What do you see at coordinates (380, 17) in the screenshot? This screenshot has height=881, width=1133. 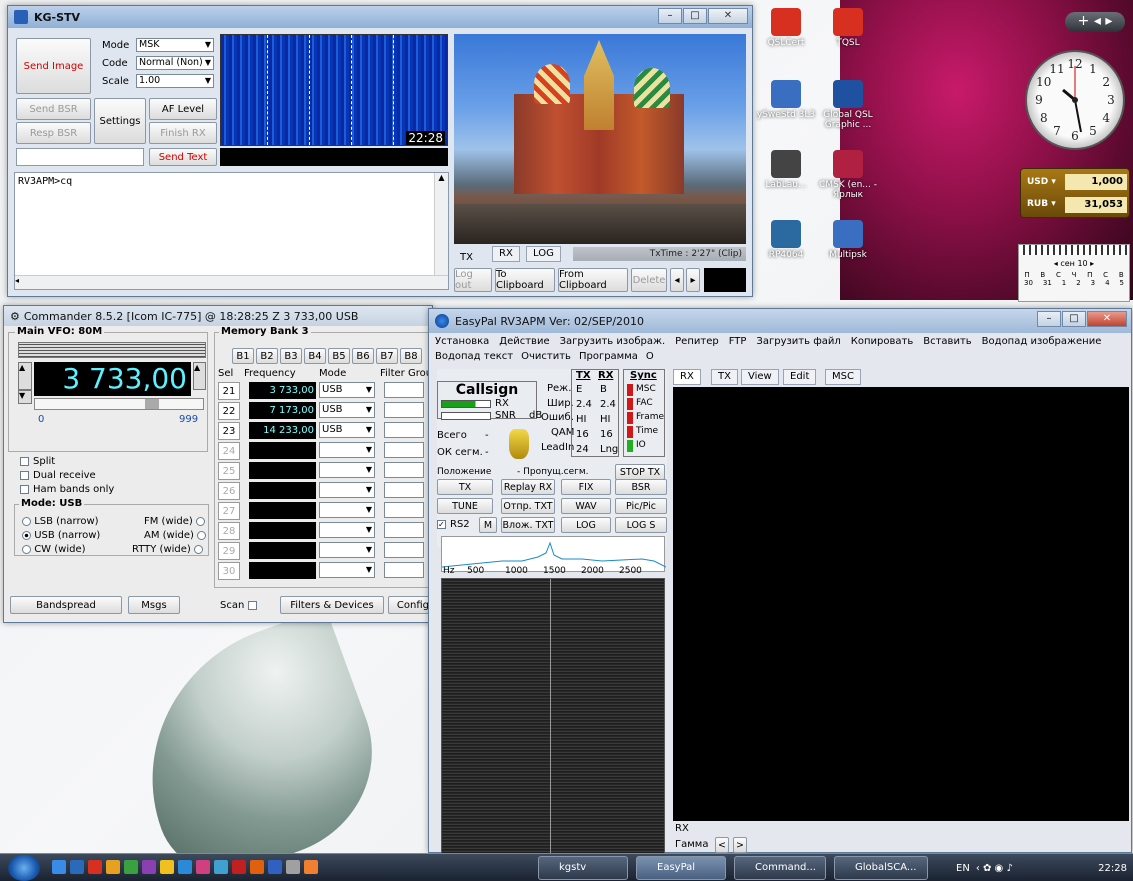 I see `kgstv-titlebar: KG-STV – □ ✕` at bounding box center [380, 17].